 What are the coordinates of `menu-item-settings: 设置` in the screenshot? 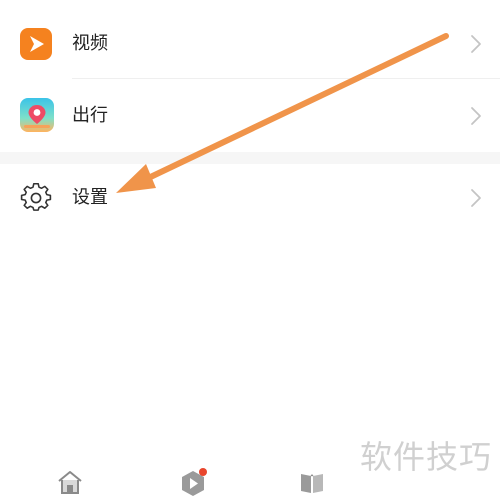 It's located at (250, 198).